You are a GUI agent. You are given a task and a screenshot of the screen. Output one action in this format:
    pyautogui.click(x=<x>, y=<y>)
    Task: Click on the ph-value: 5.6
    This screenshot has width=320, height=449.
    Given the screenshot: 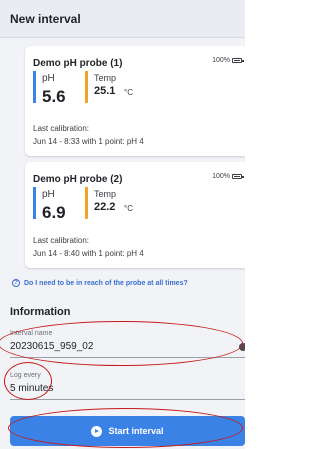 What is the action you would take?
    pyautogui.click(x=54, y=96)
    